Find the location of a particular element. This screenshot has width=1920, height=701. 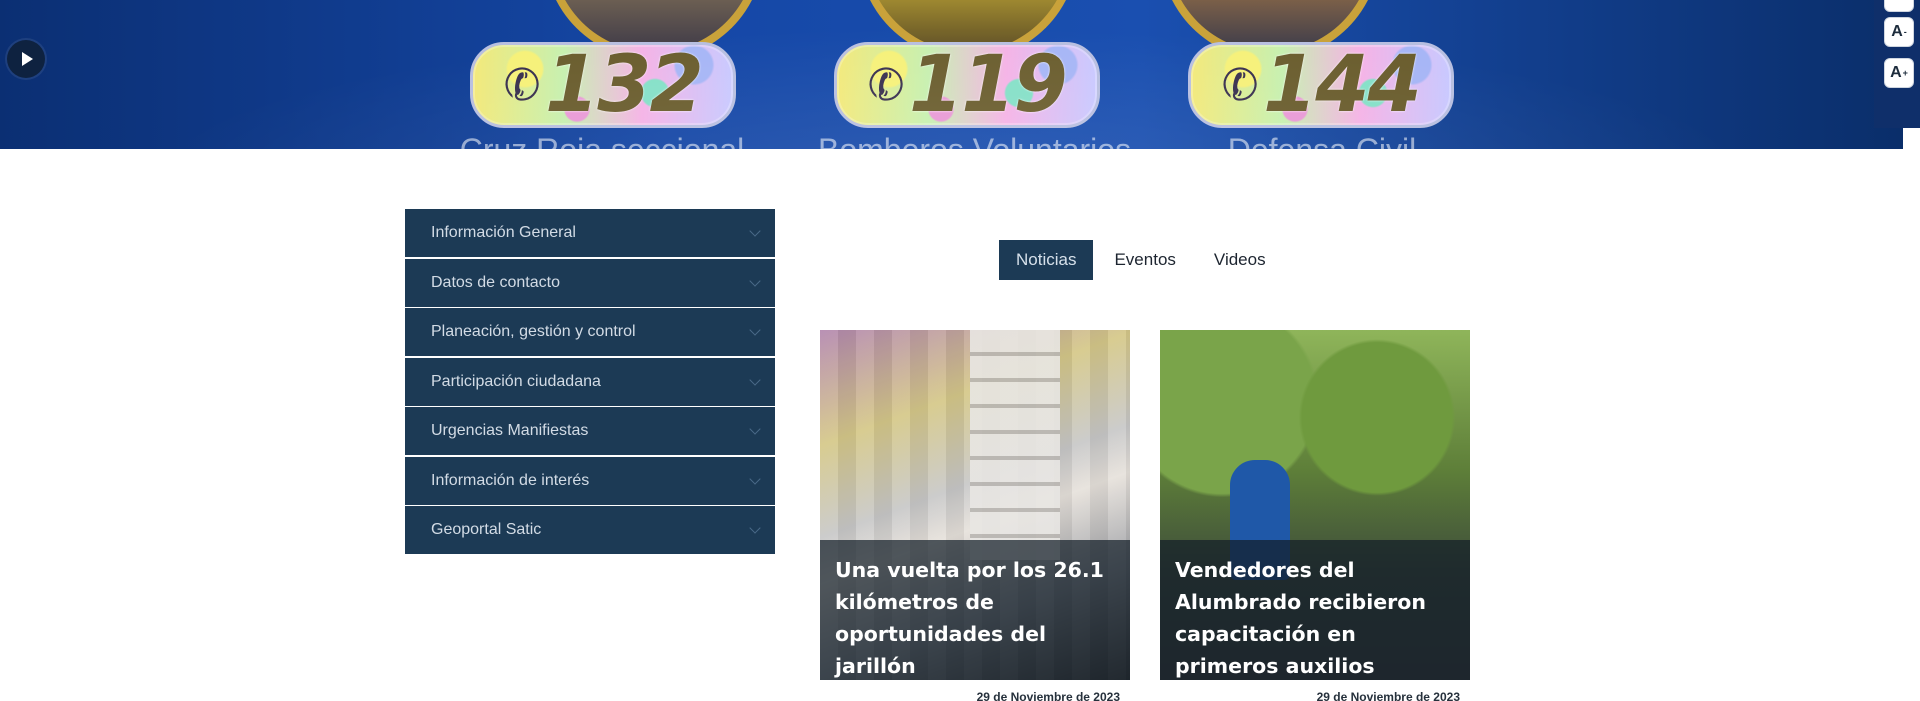

sidebar-item-informacion-general: Información General is located at coordinates (590, 233).